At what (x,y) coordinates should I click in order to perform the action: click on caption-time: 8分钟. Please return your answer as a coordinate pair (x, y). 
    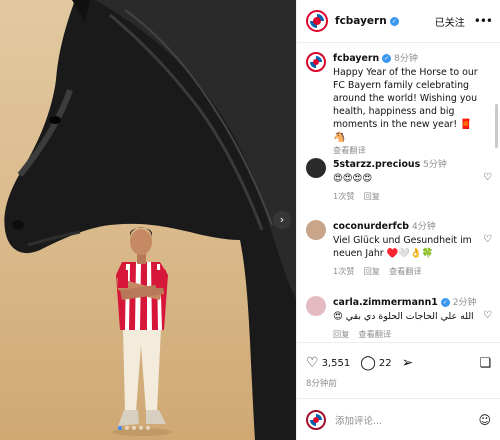
    Looking at the image, I should click on (406, 59).